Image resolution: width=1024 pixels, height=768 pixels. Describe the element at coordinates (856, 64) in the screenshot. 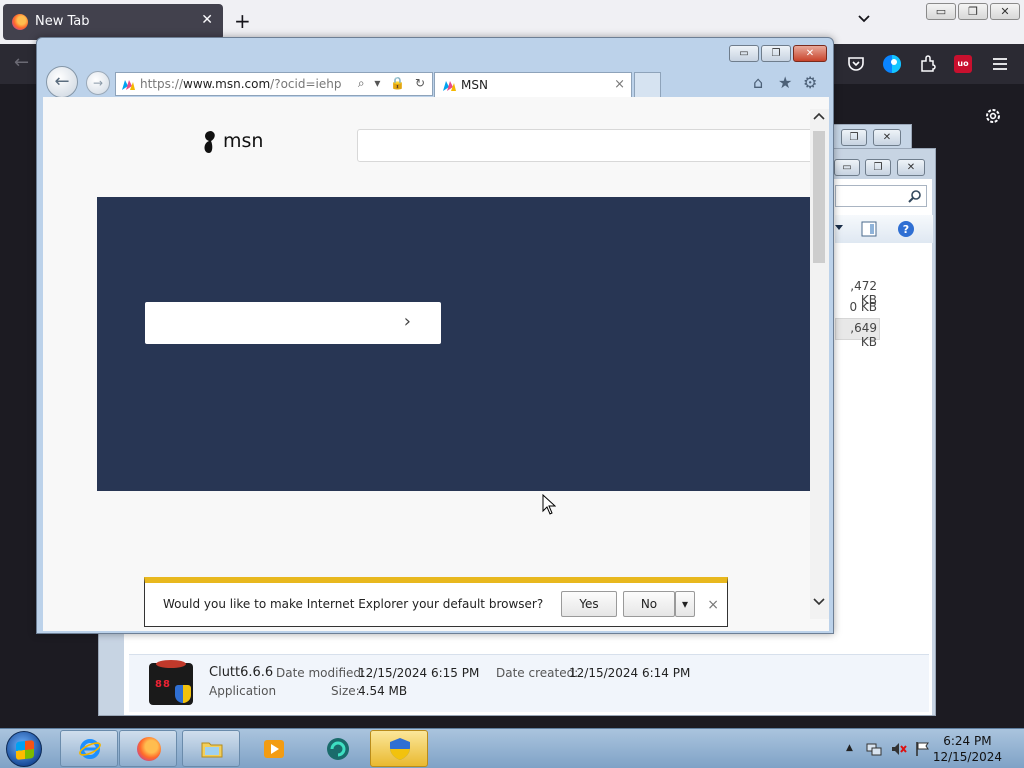

I see `pocket-icon` at that location.